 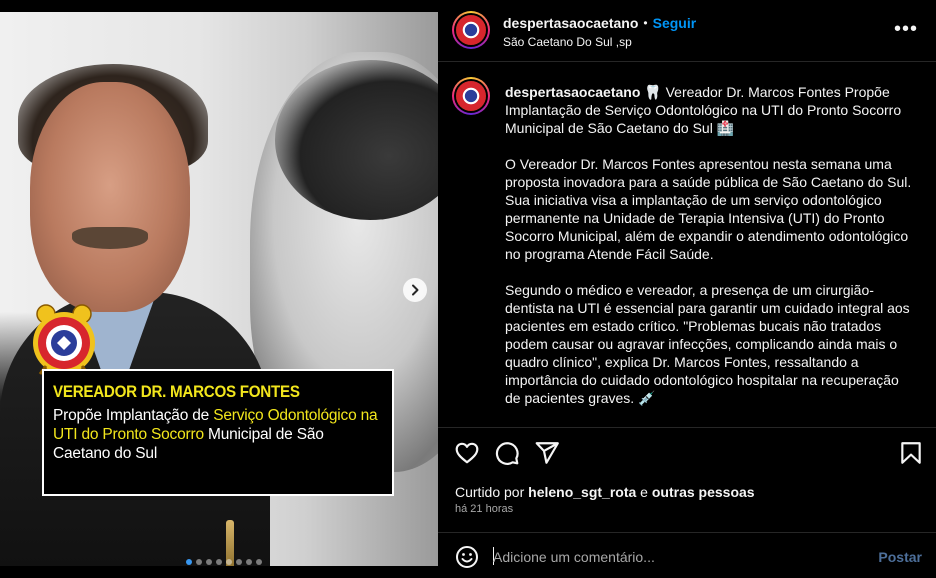 I want to click on alarm-clock-logo-icon, so click(x=64, y=339).